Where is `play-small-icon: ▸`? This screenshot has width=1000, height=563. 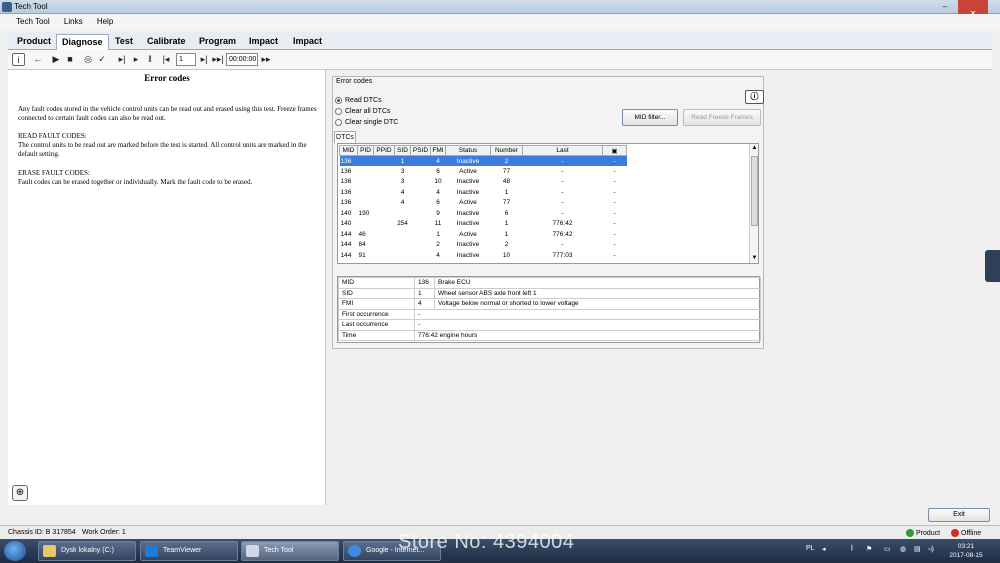 play-small-icon: ▸ is located at coordinates (136, 59).